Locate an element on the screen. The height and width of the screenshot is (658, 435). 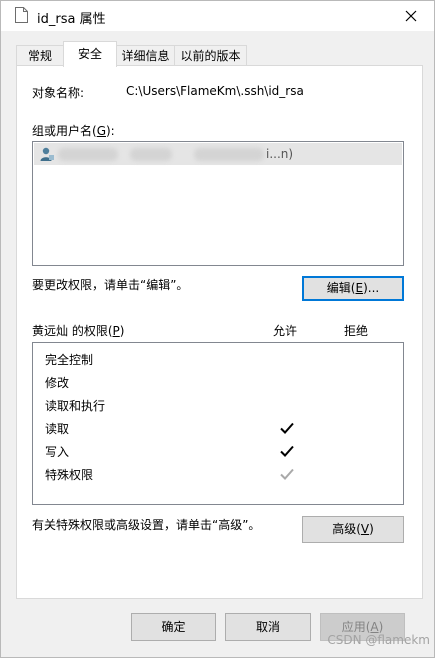
permission-row: 写入 is located at coordinates (217, 451).